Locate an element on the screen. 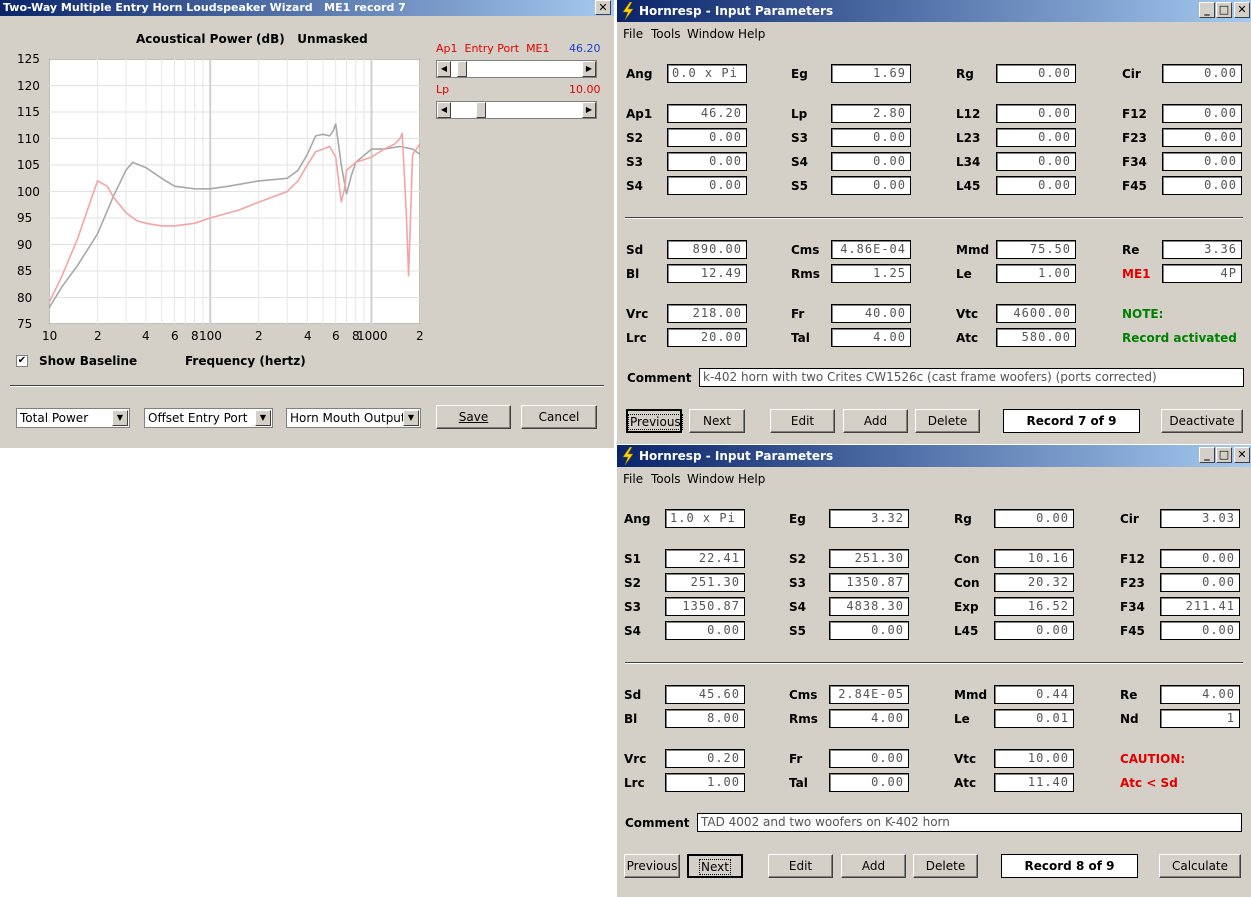  param-field-sd: 890.00 is located at coordinates (707, 249).